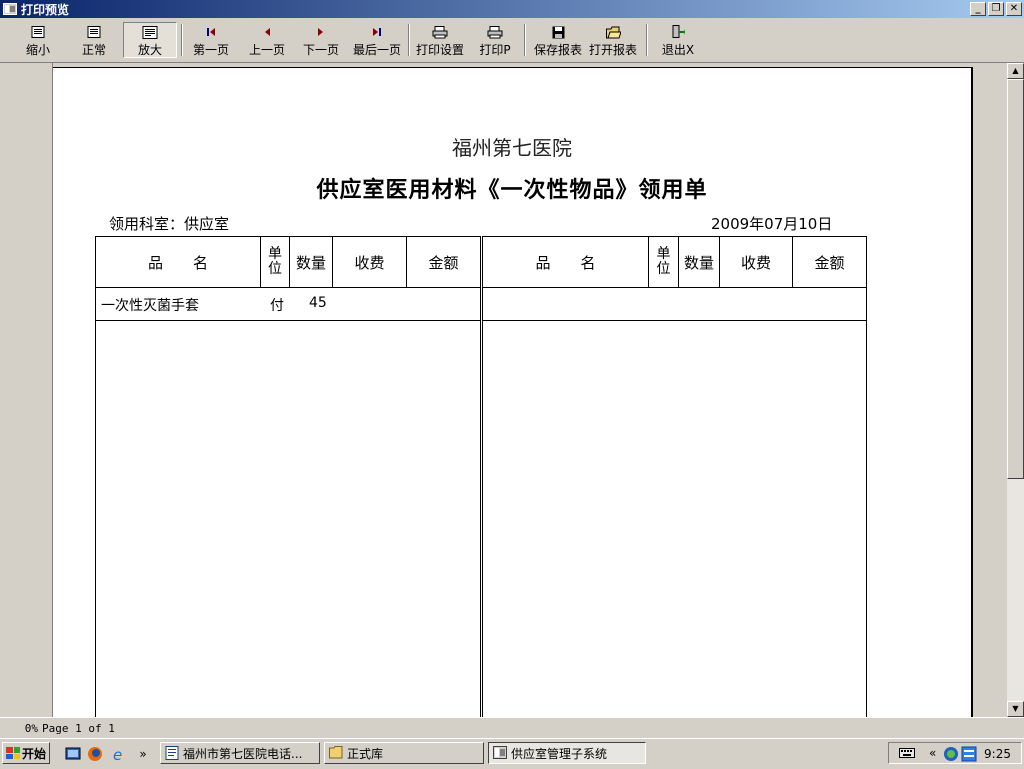 The image size is (1024, 769). I want to click on row-item-name: 一次性灭菌手套, so click(150, 306).